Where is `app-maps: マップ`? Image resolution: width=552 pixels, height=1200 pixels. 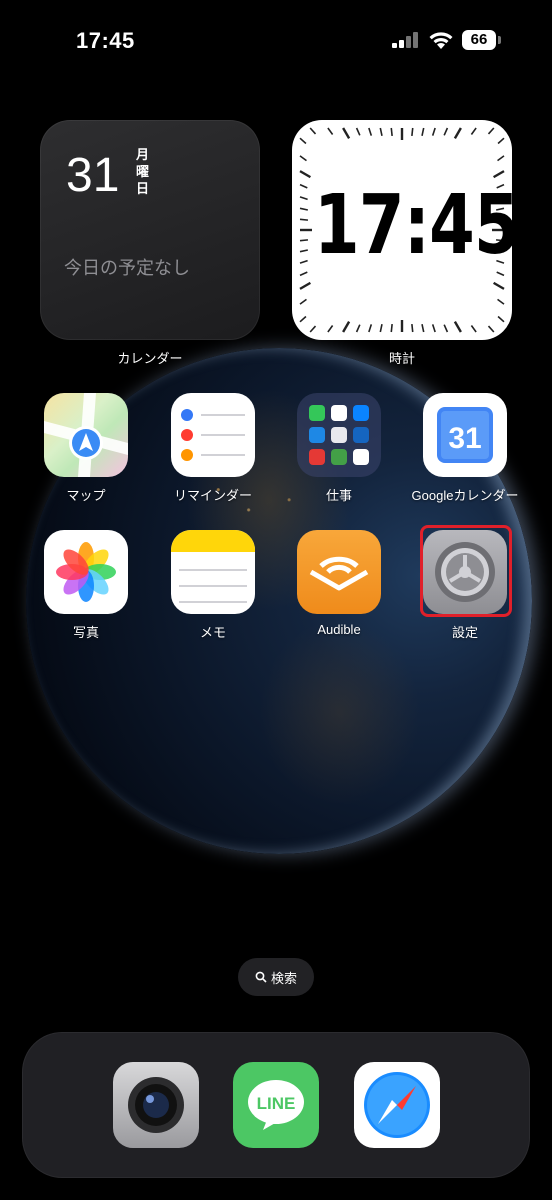 app-maps: マップ is located at coordinates (86, 448).